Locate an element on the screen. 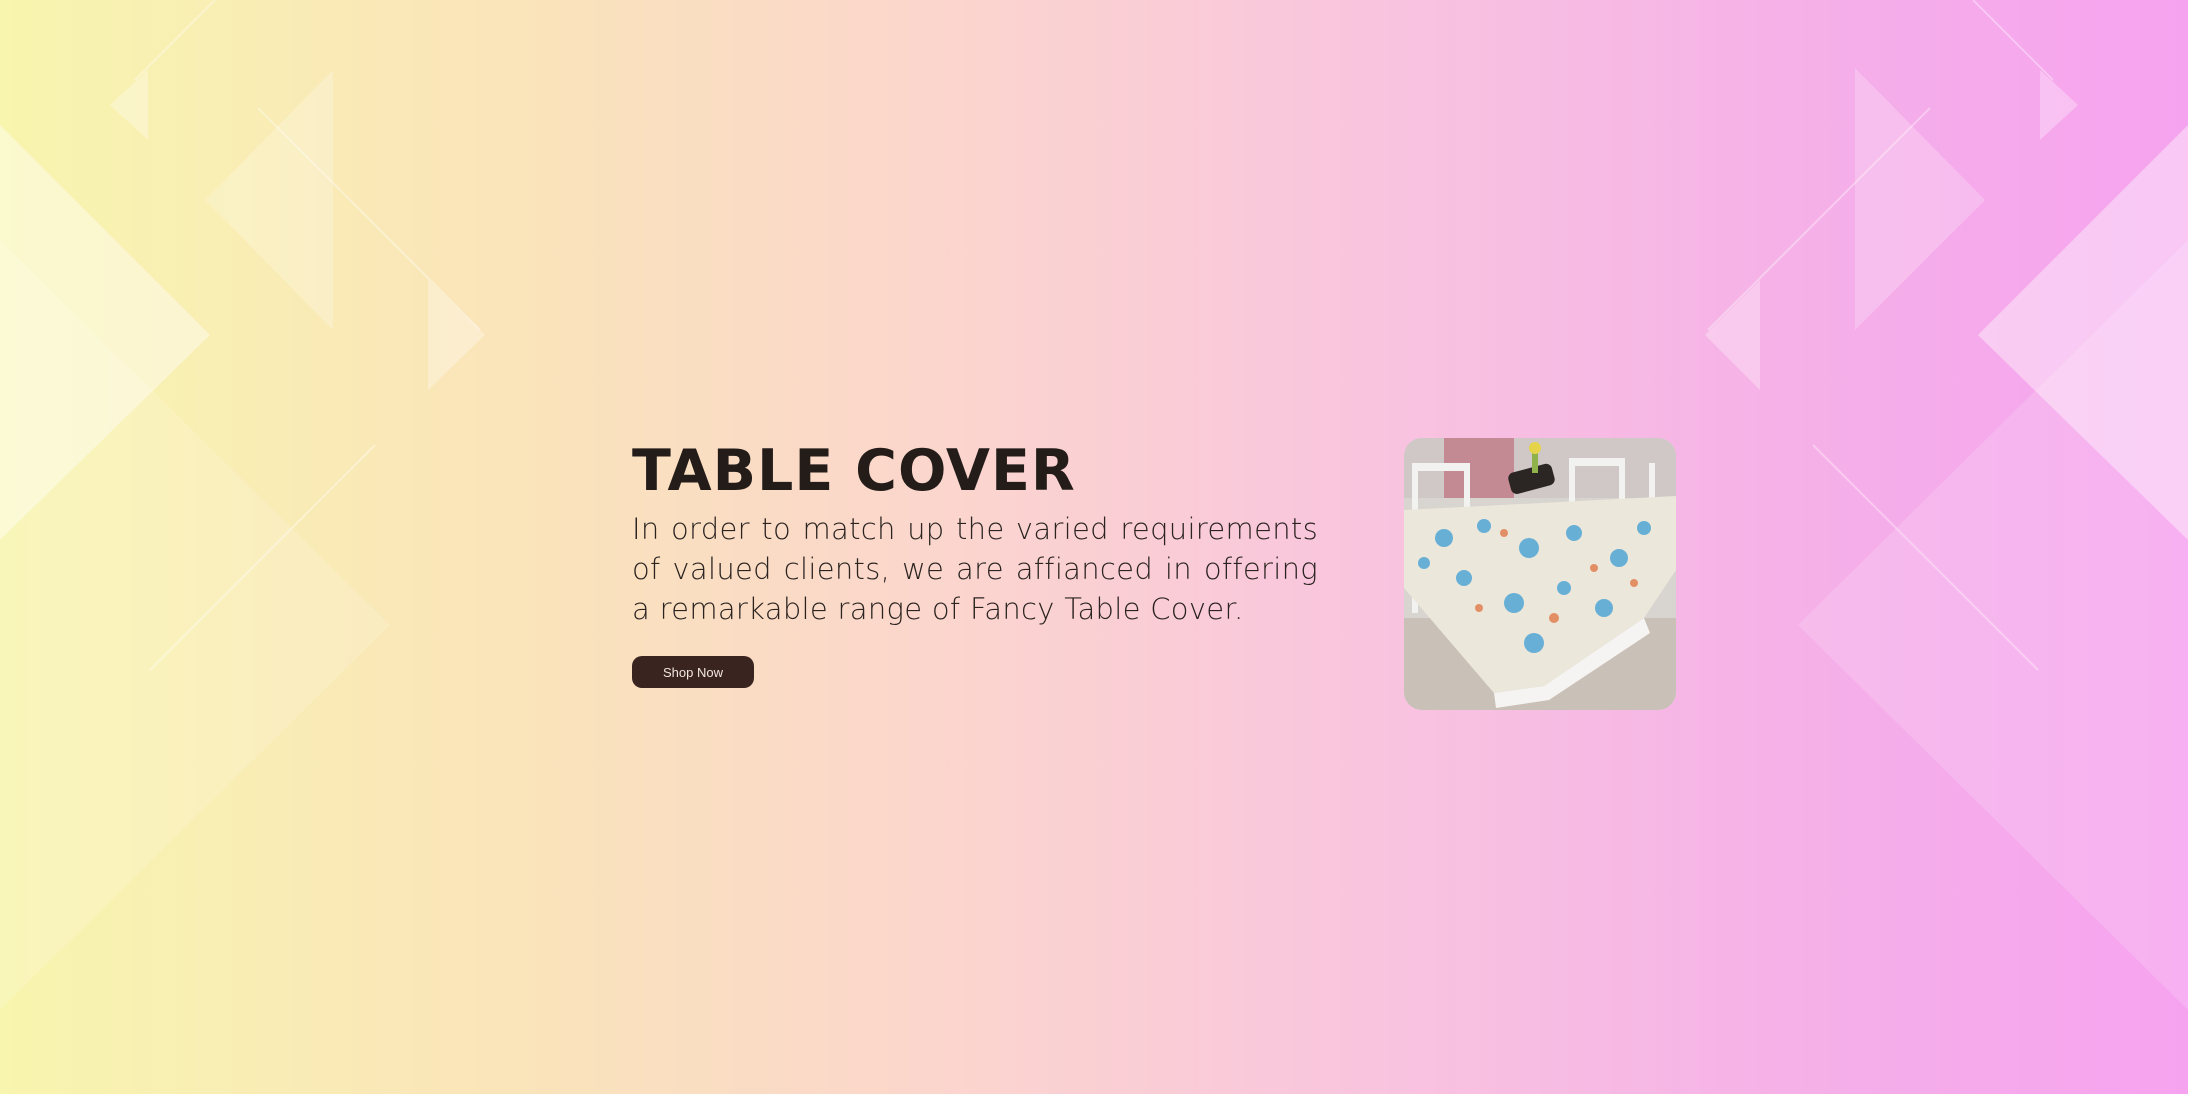  table-cover-photo is located at coordinates (1540, 574).